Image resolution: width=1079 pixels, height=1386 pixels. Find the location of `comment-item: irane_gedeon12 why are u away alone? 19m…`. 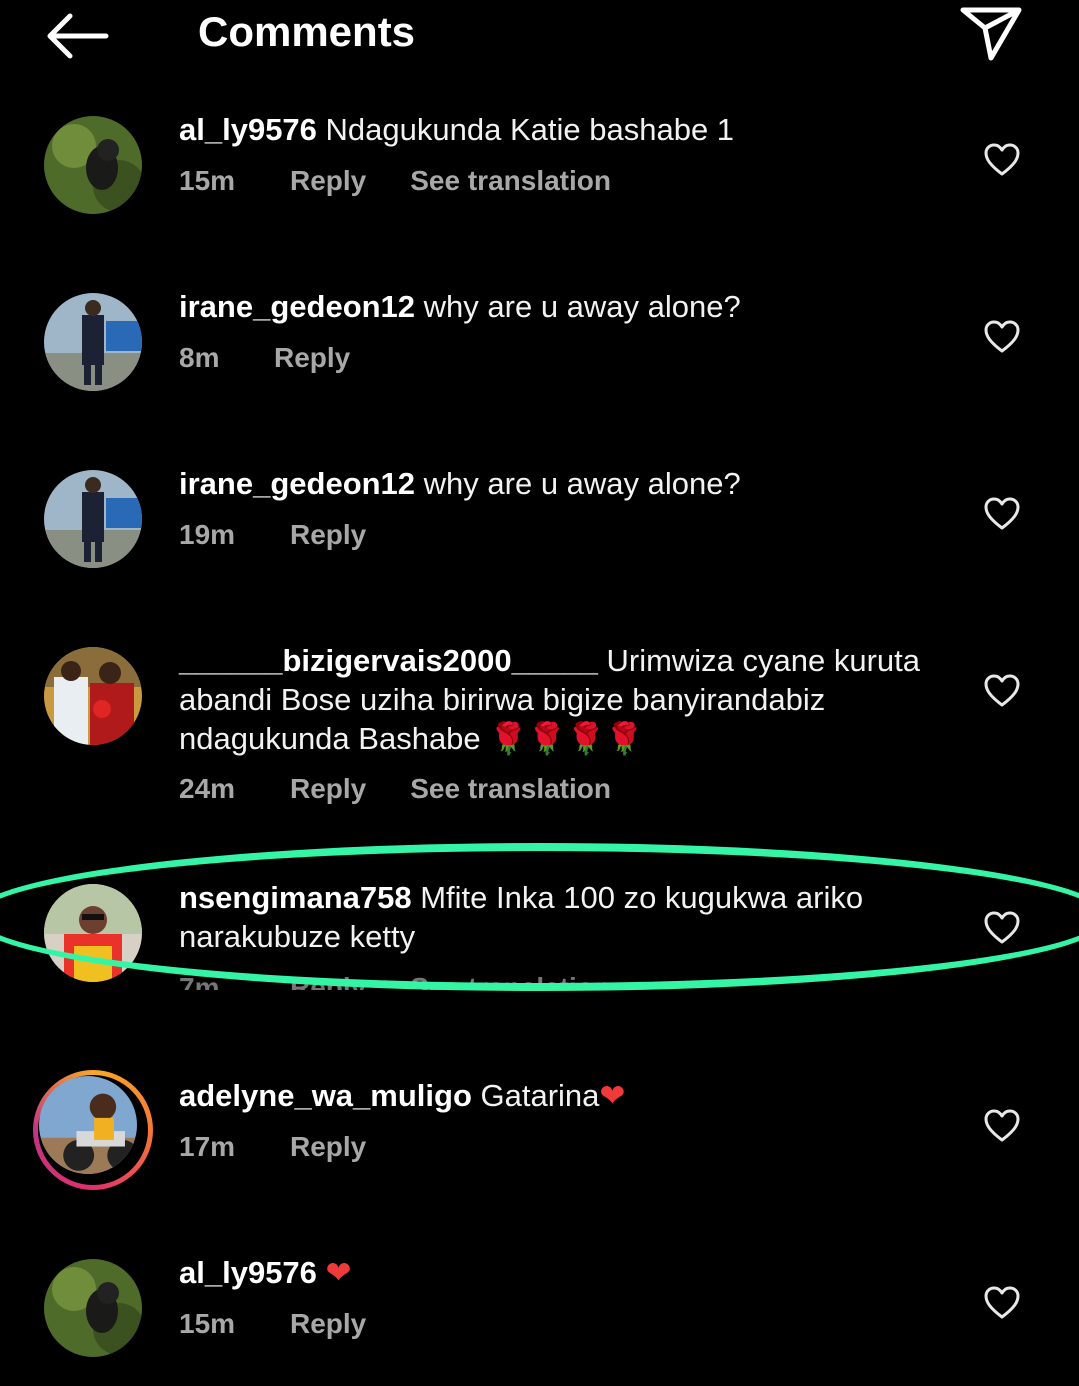

comment-item: irane_gedeon12 why are u away alone? 19m… is located at coordinates (539, 542).